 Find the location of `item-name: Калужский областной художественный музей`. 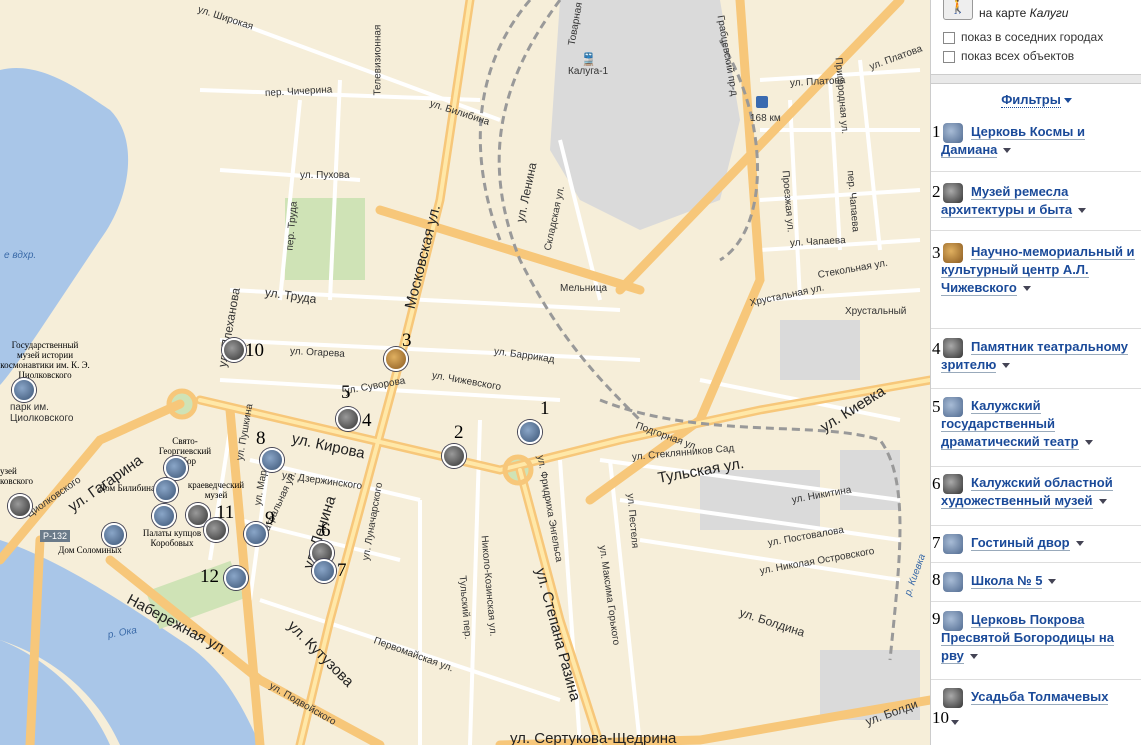

item-name: Калужский областной художественный музей is located at coordinates (1039, 492).